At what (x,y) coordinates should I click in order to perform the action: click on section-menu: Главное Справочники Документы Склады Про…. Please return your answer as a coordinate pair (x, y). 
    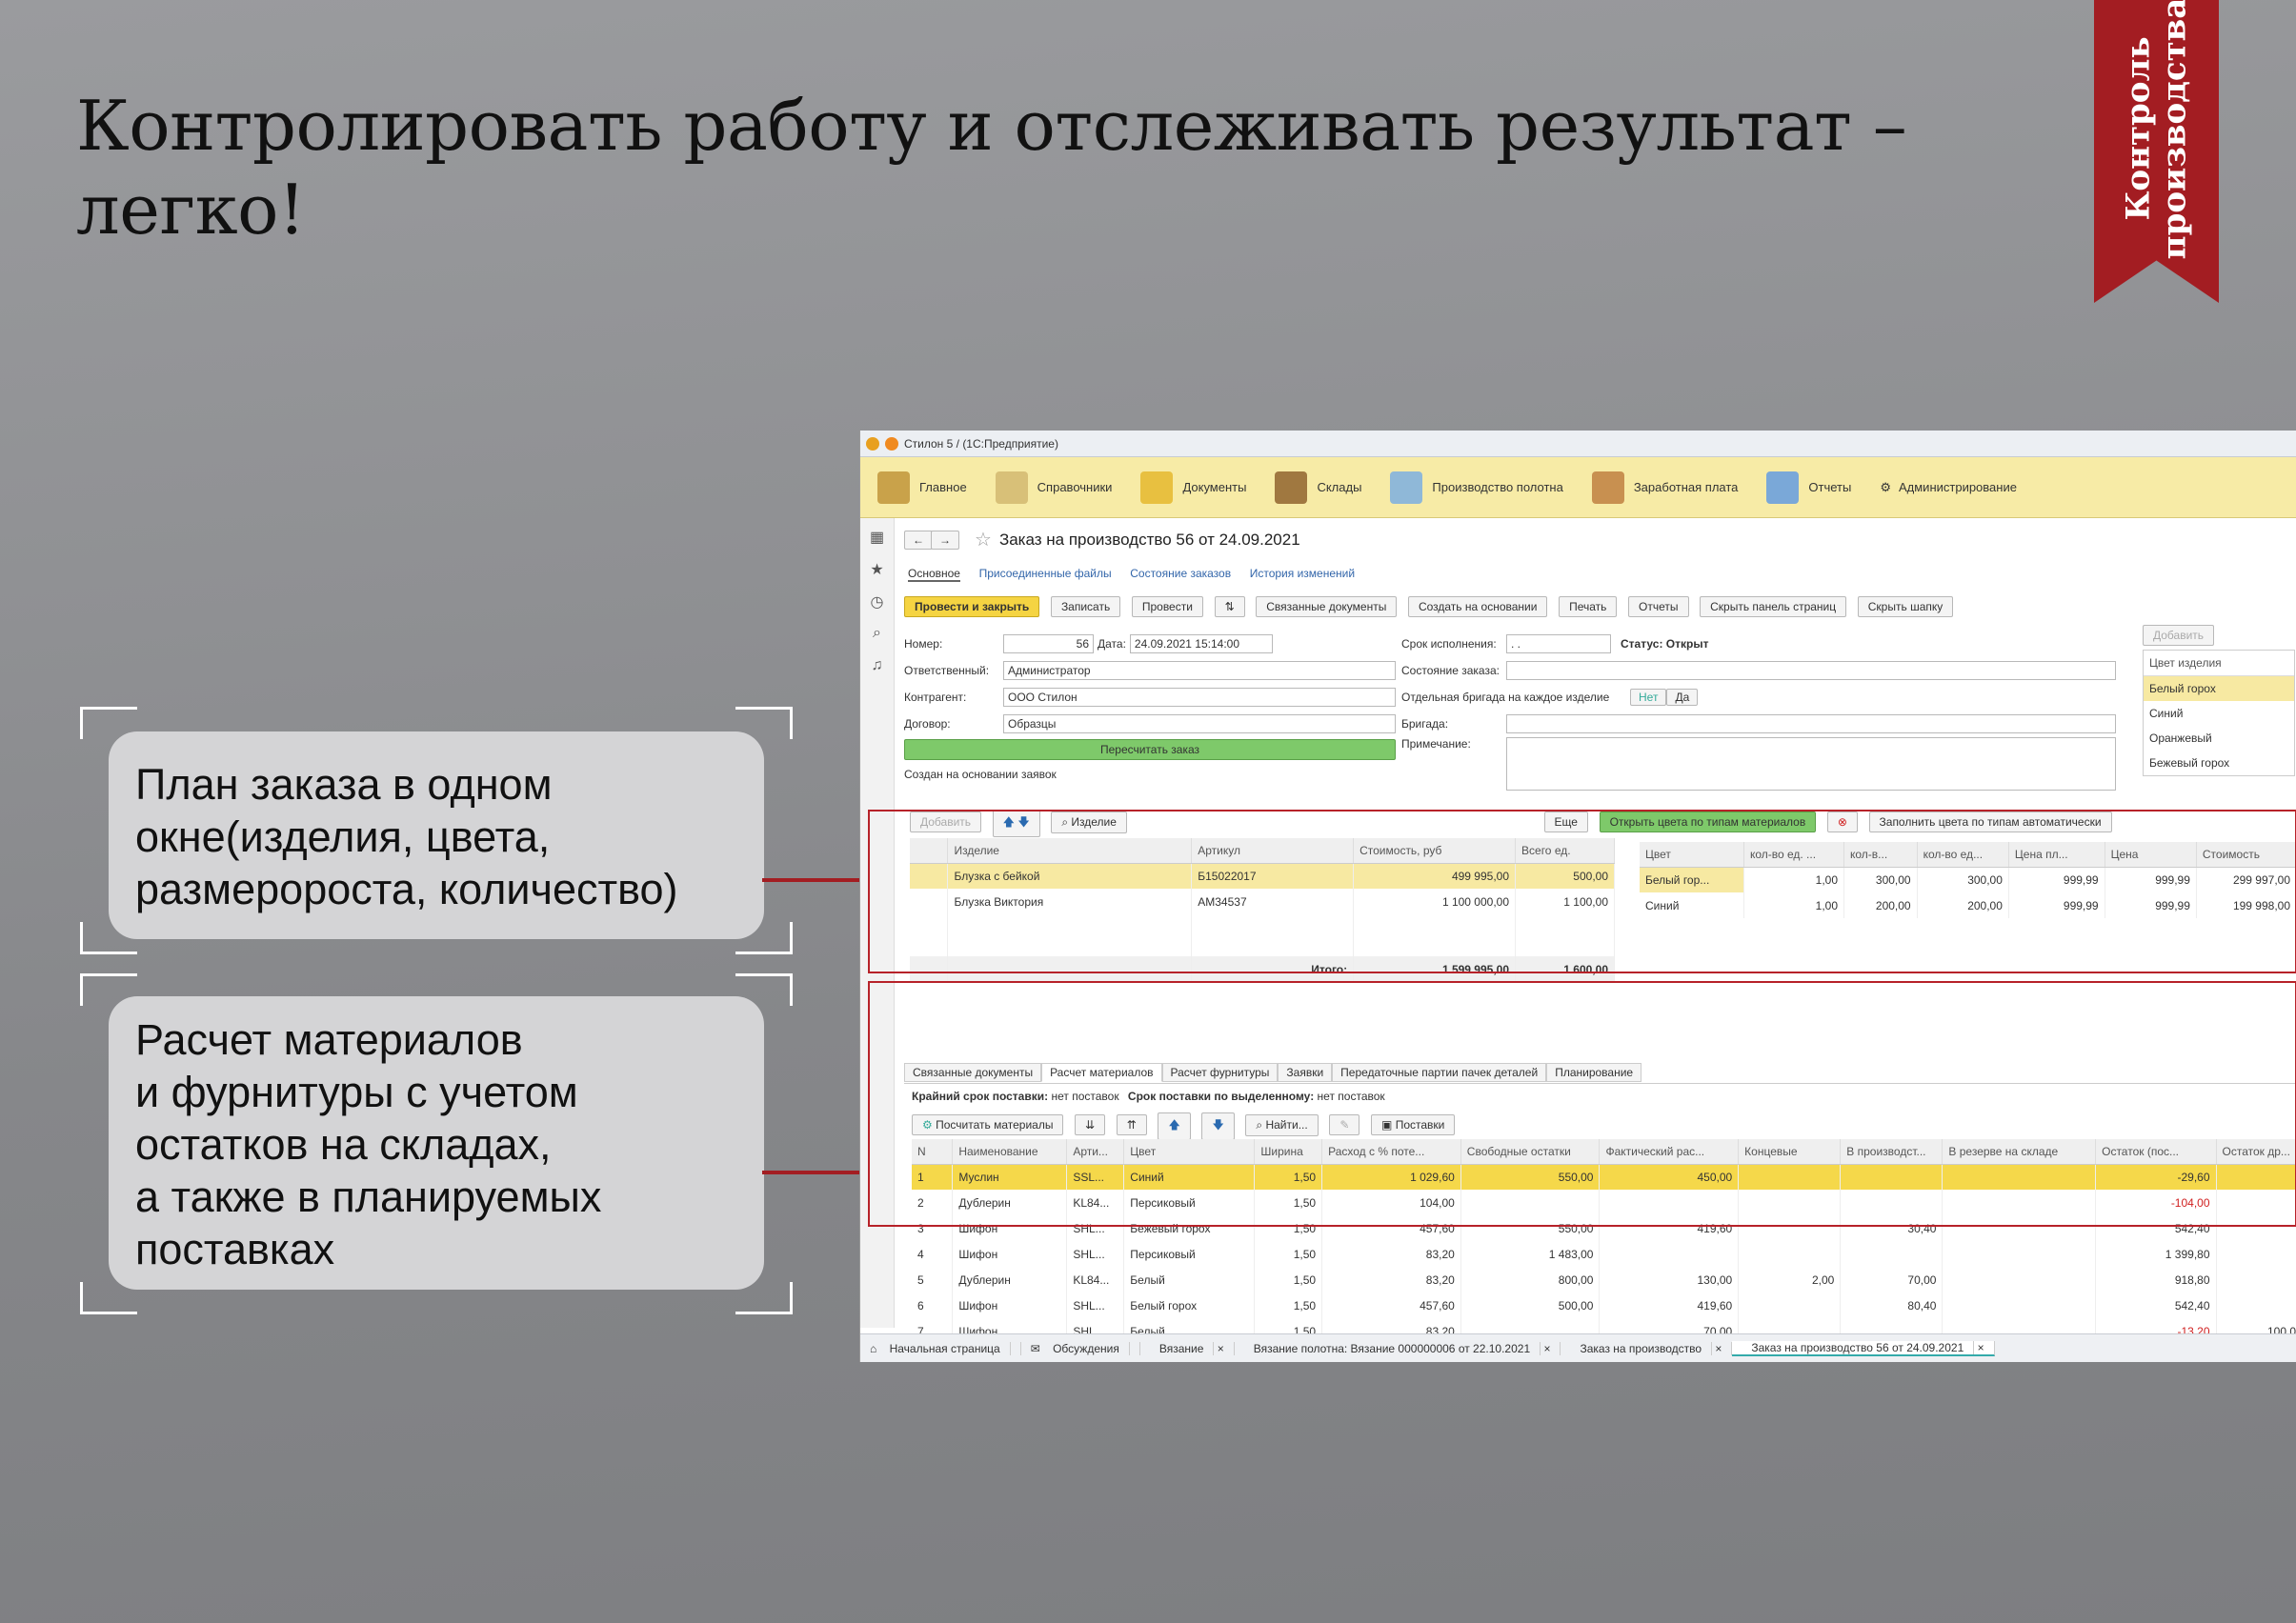
    Looking at the image, I should click on (1578, 487).